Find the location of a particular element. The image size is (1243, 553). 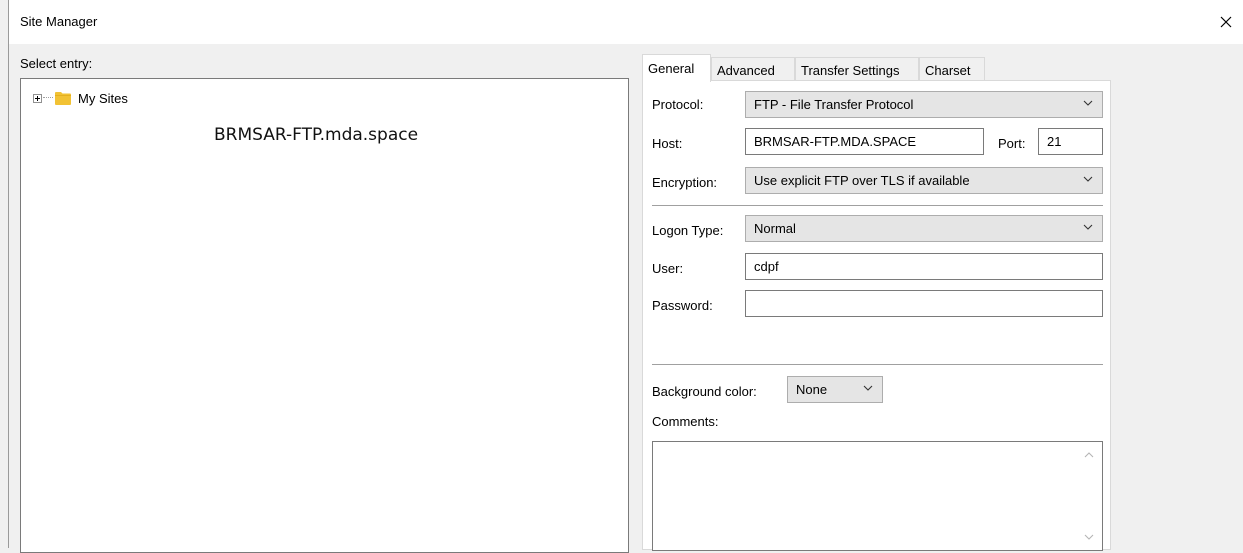

background-color-value: None is located at coordinates (812, 389).